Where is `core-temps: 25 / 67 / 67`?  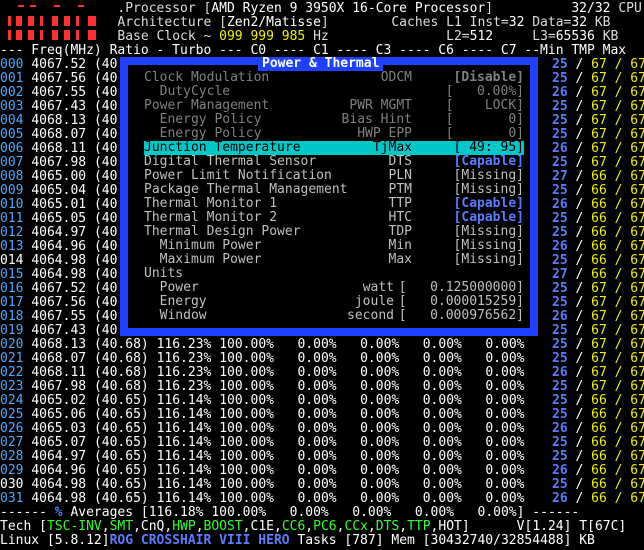 core-temps: 25 / 67 / 67 is located at coordinates (598, 121).